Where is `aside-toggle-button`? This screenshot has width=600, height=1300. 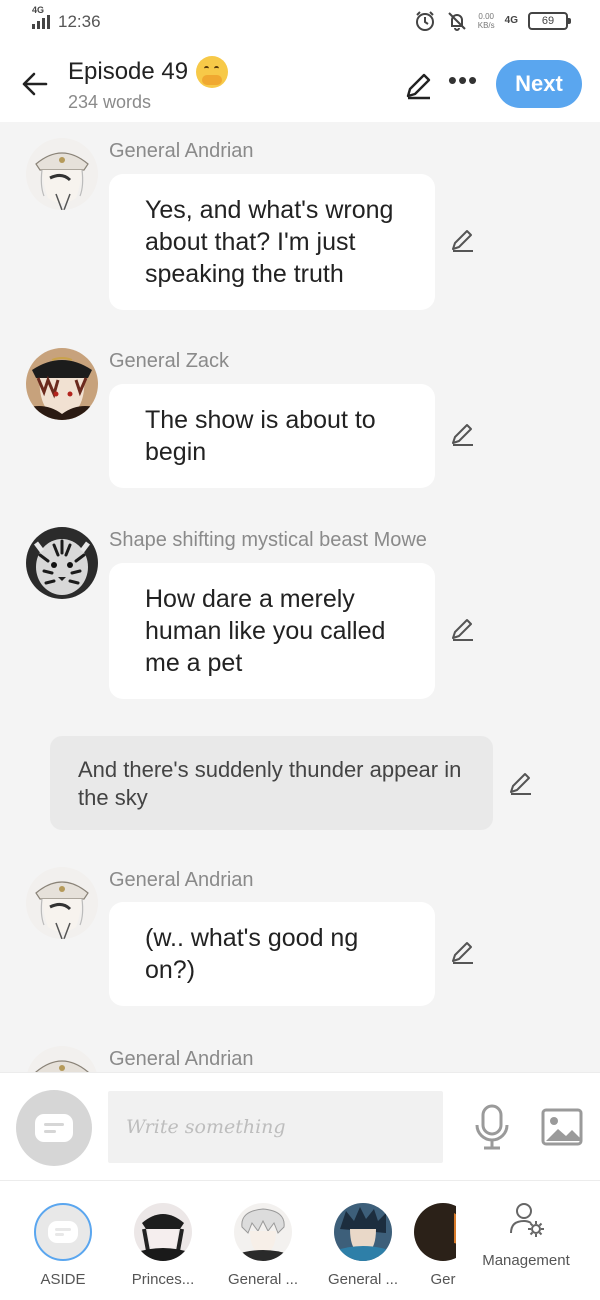
aside-toggle-button is located at coordinates (54, 1128).